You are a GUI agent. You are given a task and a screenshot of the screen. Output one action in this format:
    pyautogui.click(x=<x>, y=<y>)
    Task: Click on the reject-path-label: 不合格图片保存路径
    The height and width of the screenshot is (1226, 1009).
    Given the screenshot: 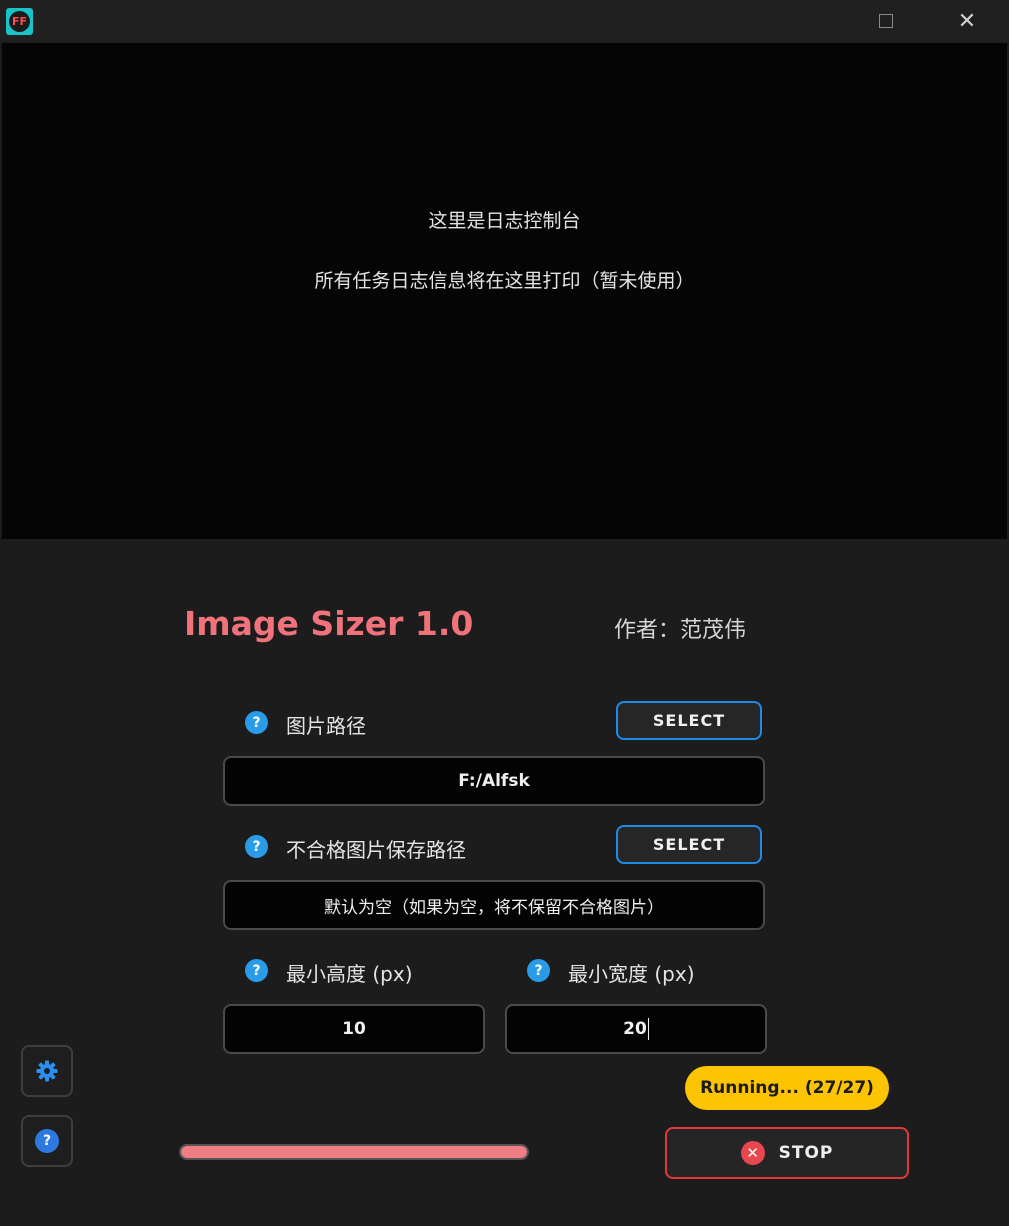 What is the action you would take?
    pyautogui.click(x=376, y=850)
    